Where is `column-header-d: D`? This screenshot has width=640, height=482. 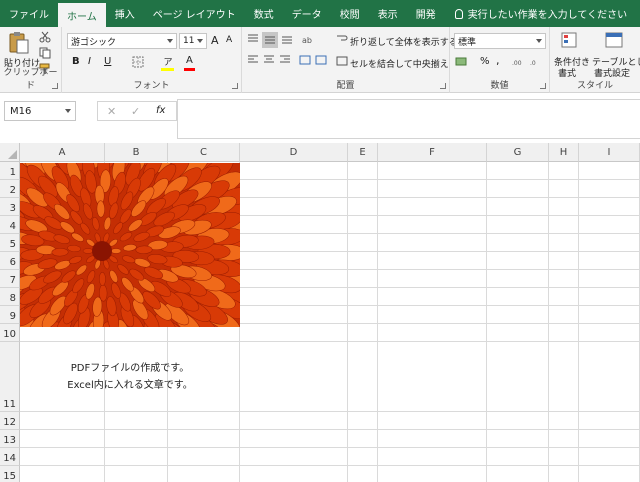
column-header-d: D is located at coordinates (294, 152).